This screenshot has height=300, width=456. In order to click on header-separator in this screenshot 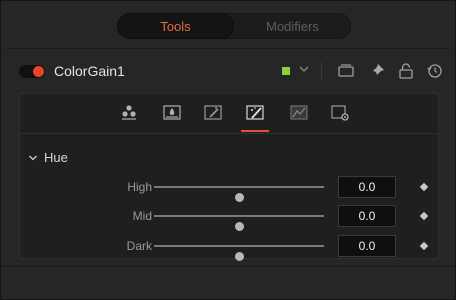, I will do `click(321, 71)`.